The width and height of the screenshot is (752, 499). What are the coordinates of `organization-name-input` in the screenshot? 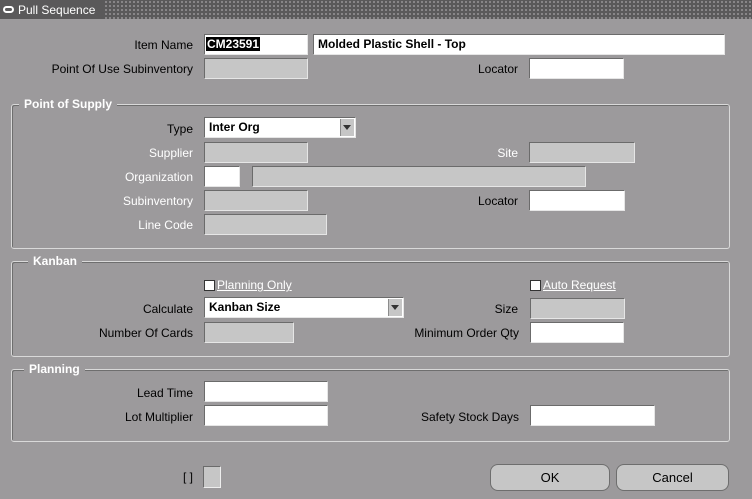 It's located at (419, 176).